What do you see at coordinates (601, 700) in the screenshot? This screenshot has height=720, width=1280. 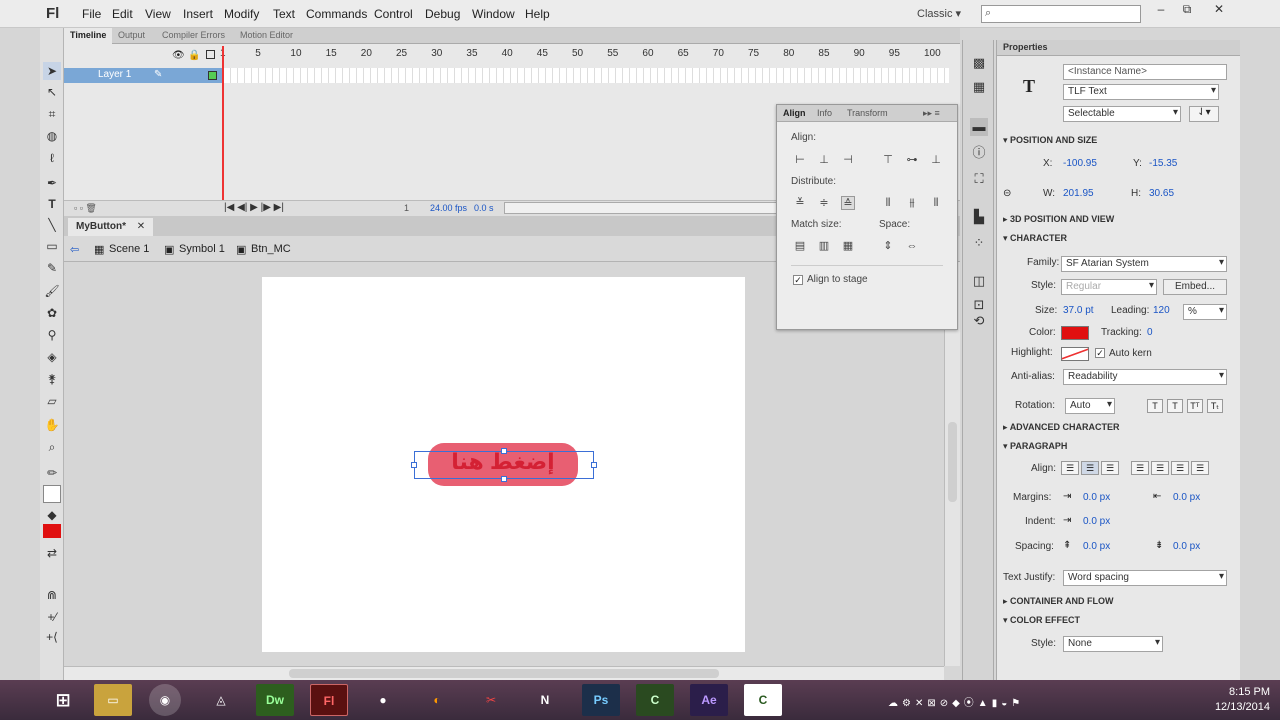 I see `photoshop-icon: Ps` at bounding box center [601, 700].